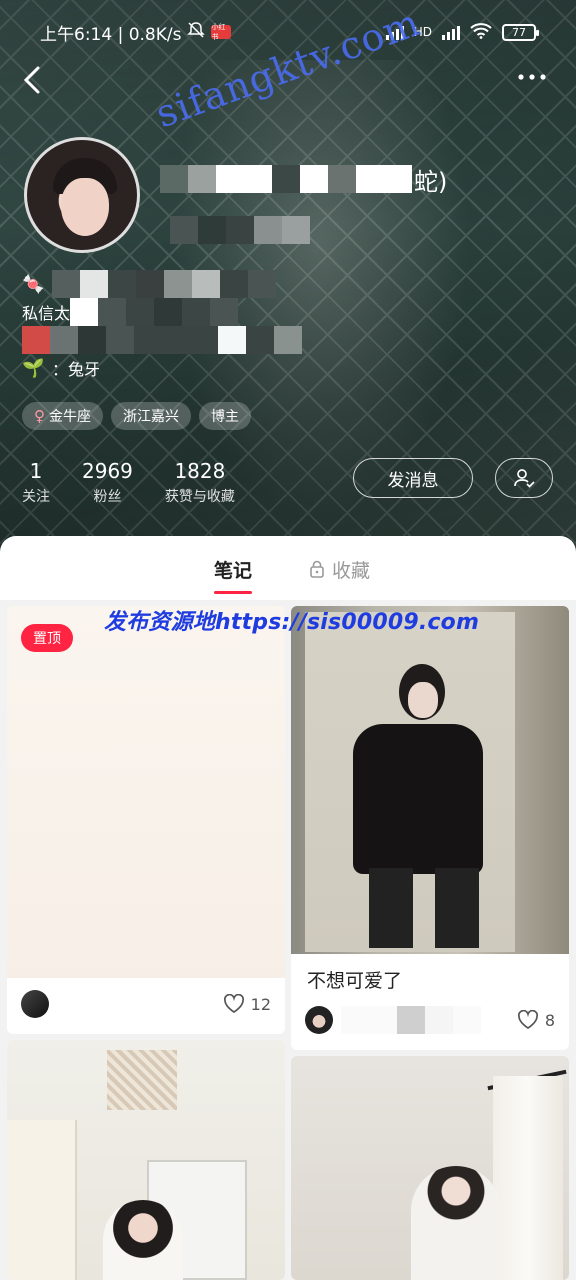 Image resolution: width=576 pixels, height=1280 pixels. I want to click on user-check-icon, so click(524, 478).